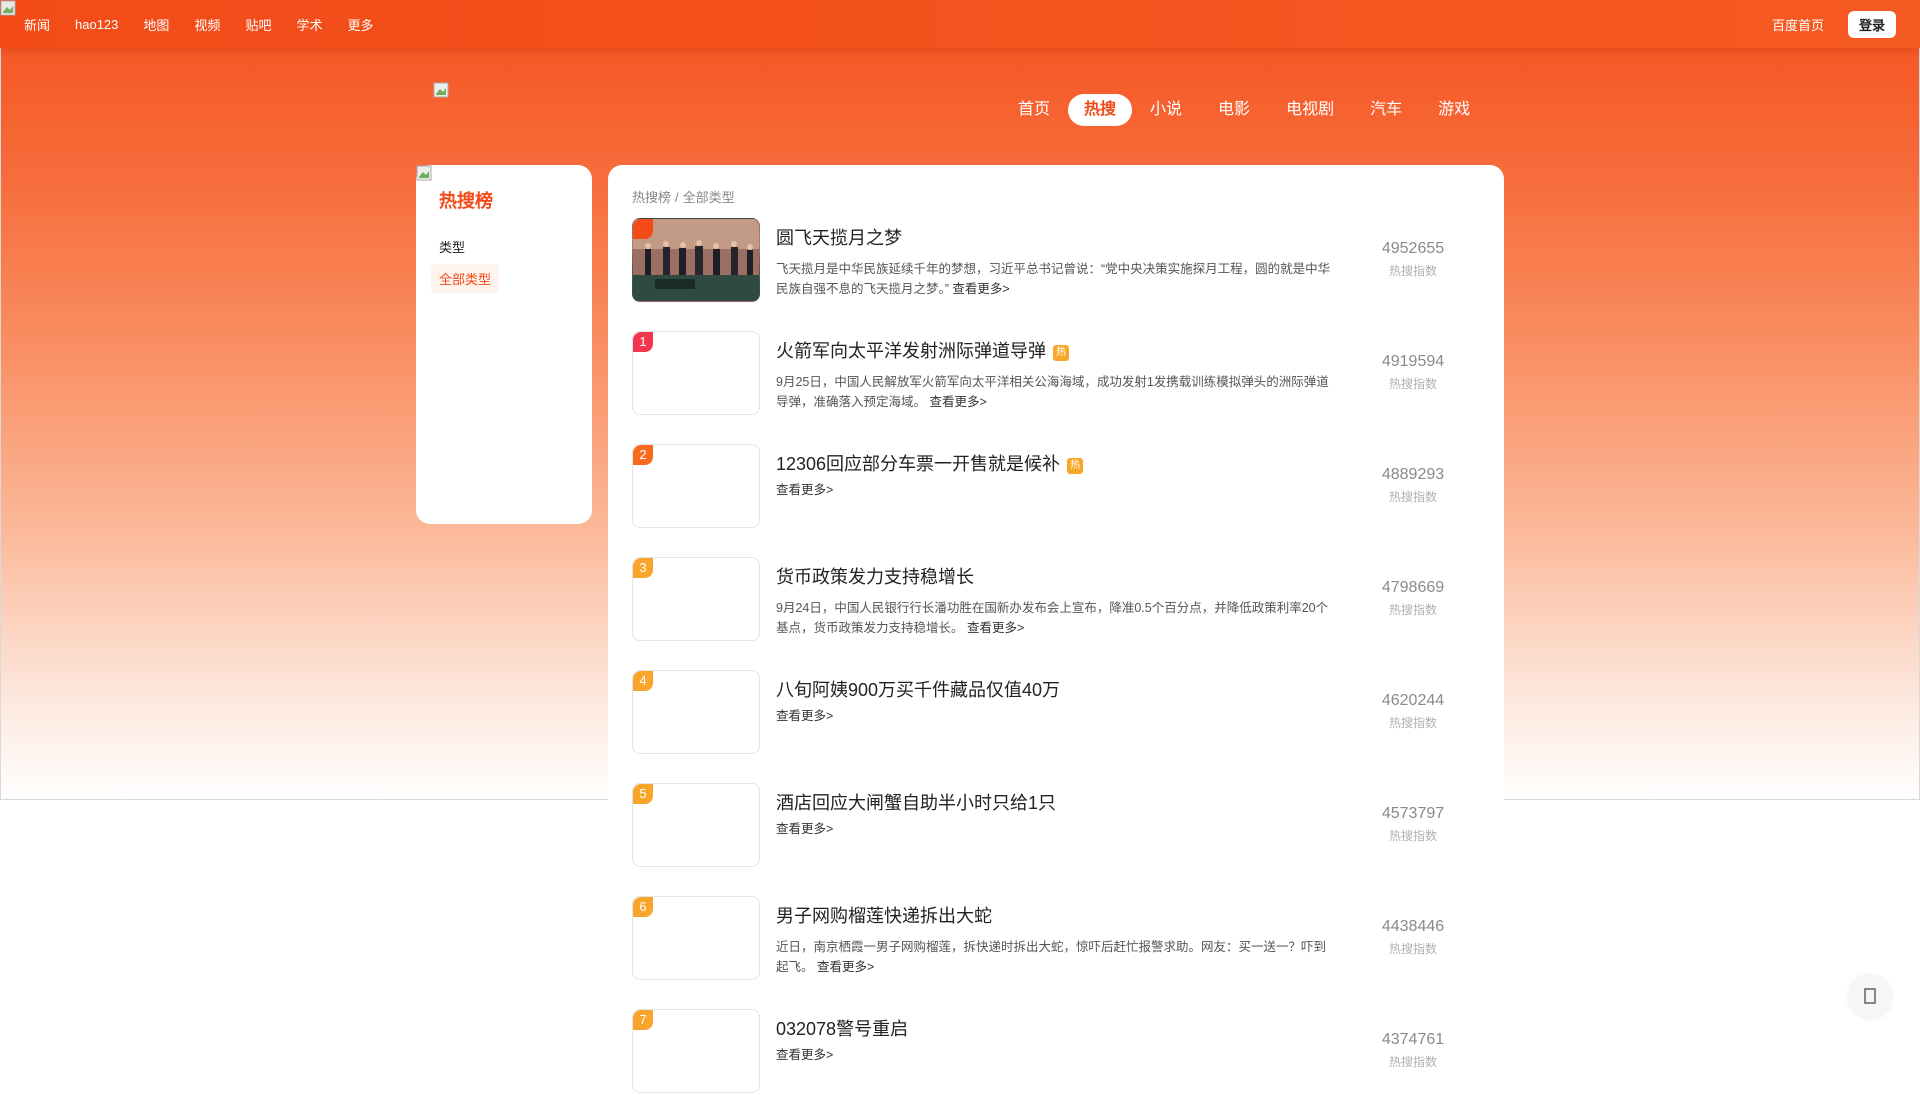  Describe the element at coordinates (504, 344) in the screenshot. I see `sidebar: 热搜榜 类型 全部类型` at that location.